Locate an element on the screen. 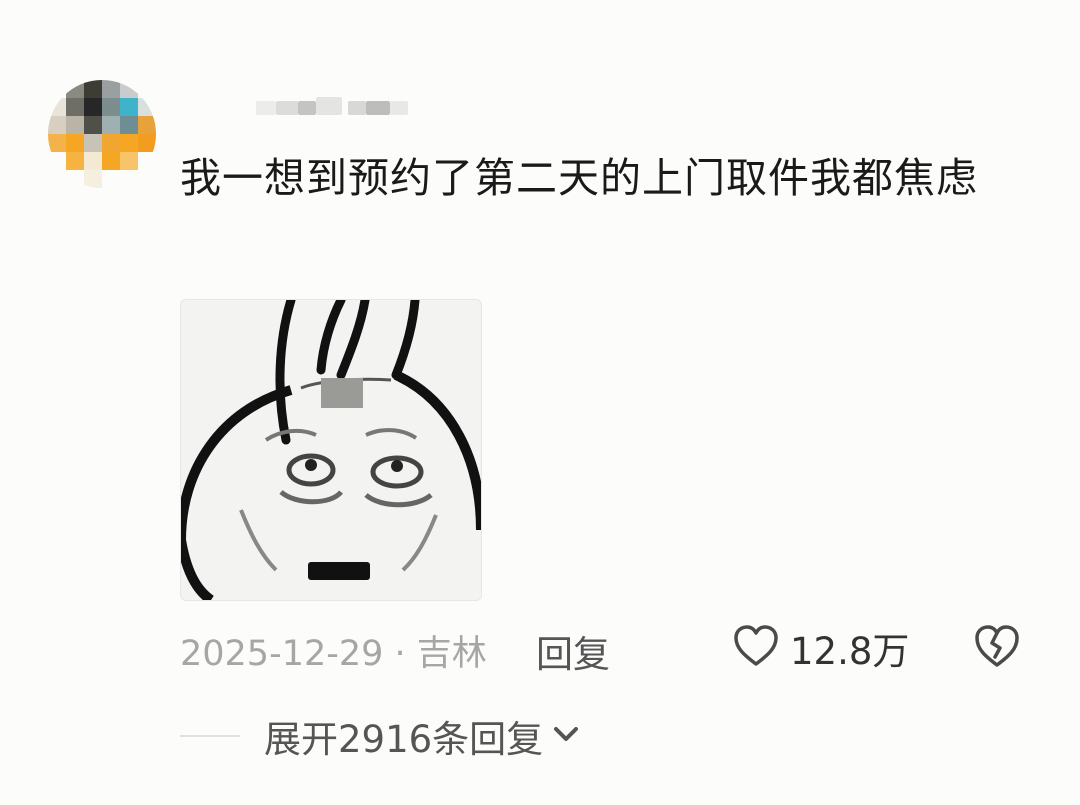 This screenshot has width=1080, height=805. like-count: 12.8万 is located at coordinates (850, 651).